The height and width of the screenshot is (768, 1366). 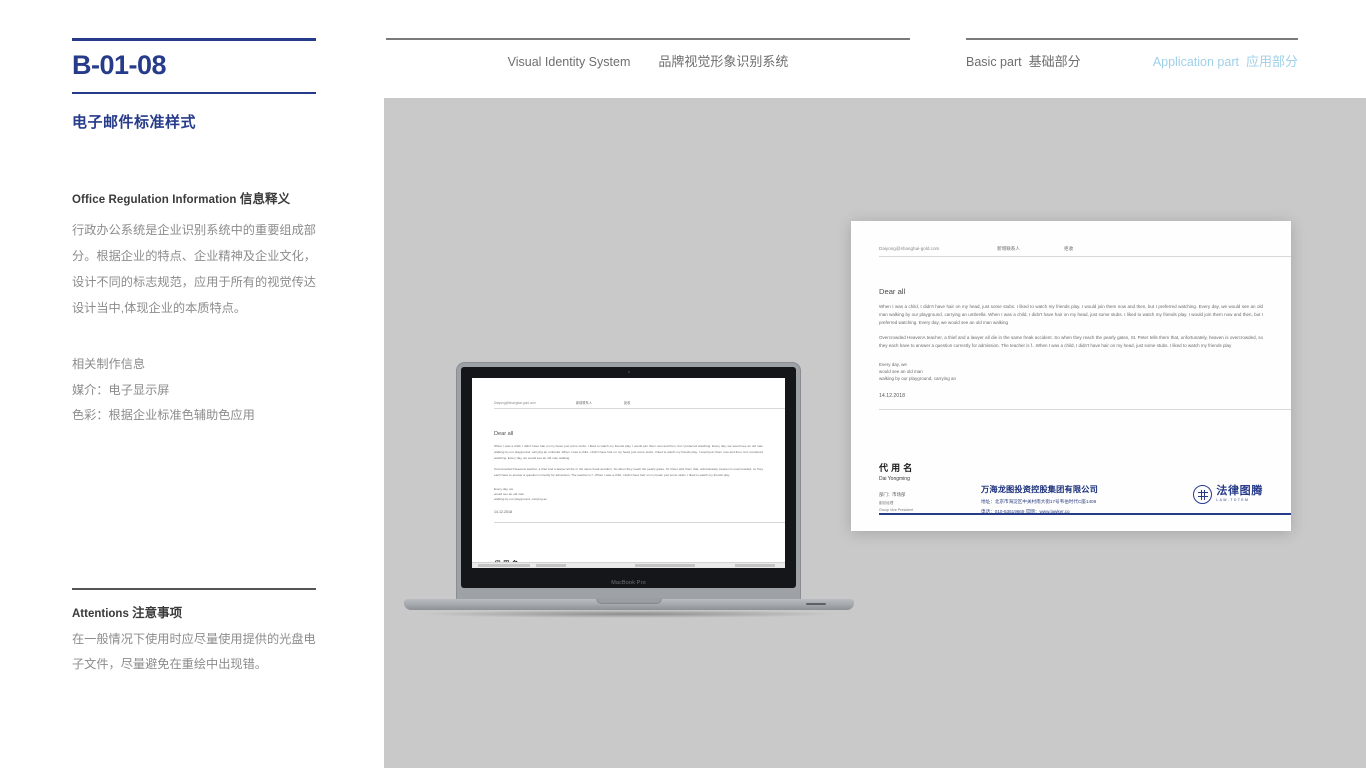 What do you see at coordinates (1054, 61) in the screenshot?
I see `nav-tab-basic-cn: 基础部分` at bounding box center [1054, 61].